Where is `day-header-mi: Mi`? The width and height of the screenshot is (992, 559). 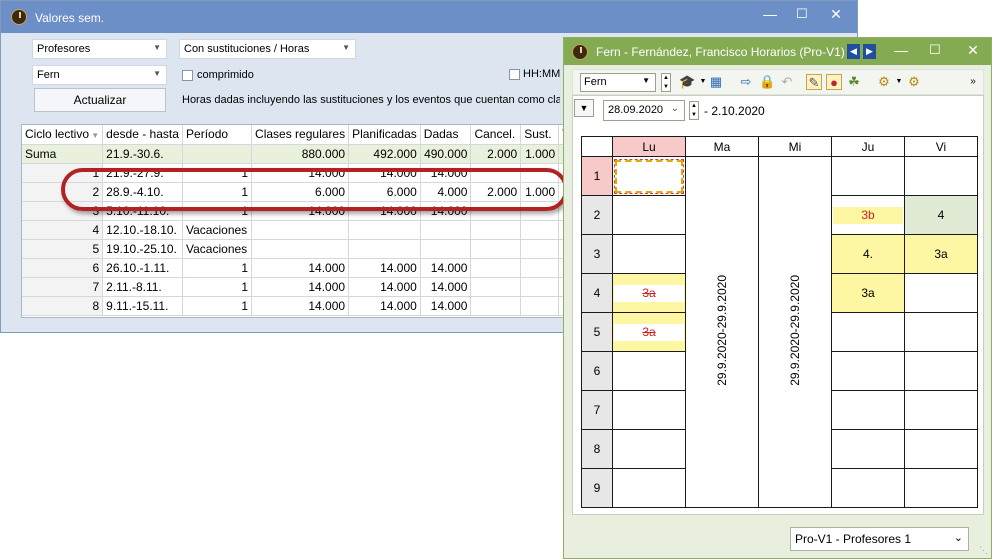 day-header-mi: Mi is located at coordinates (795, 146).